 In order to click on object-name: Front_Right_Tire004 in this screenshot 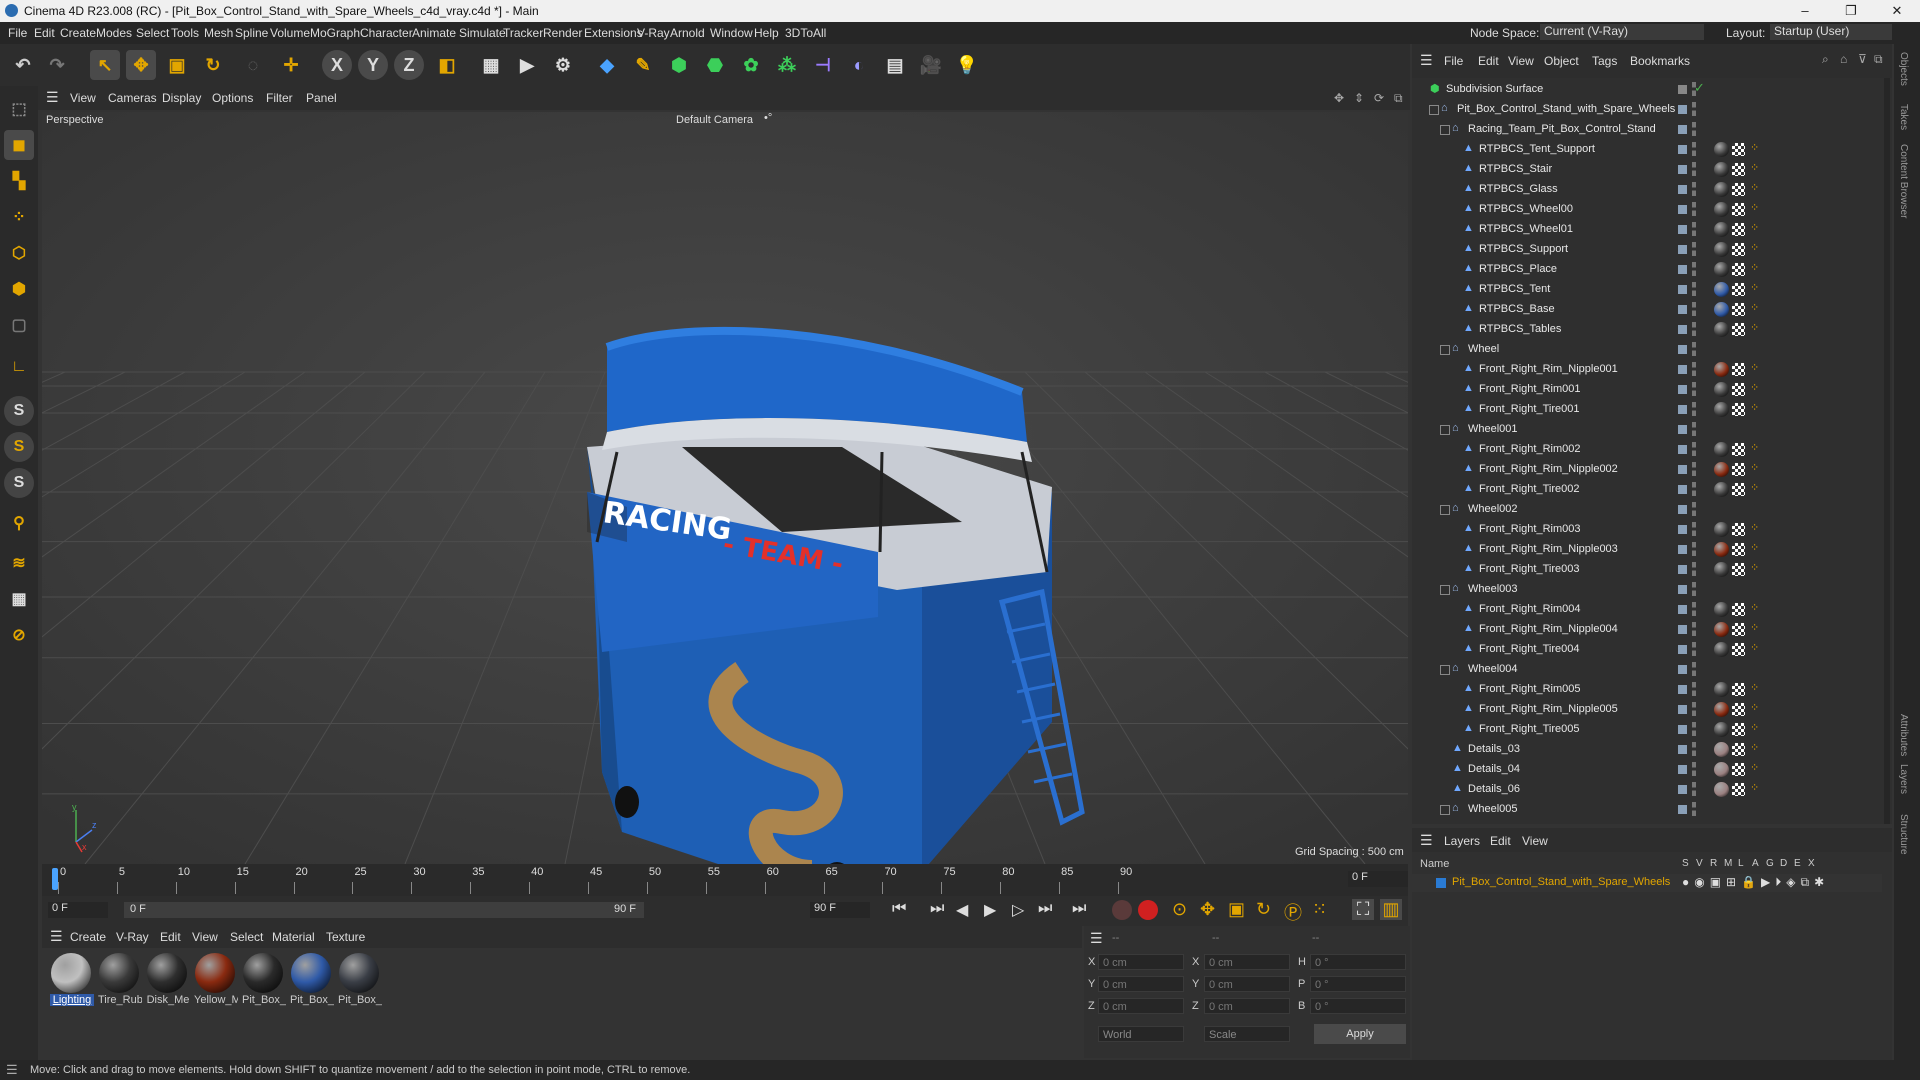, I will do `click(1529, 649)`.